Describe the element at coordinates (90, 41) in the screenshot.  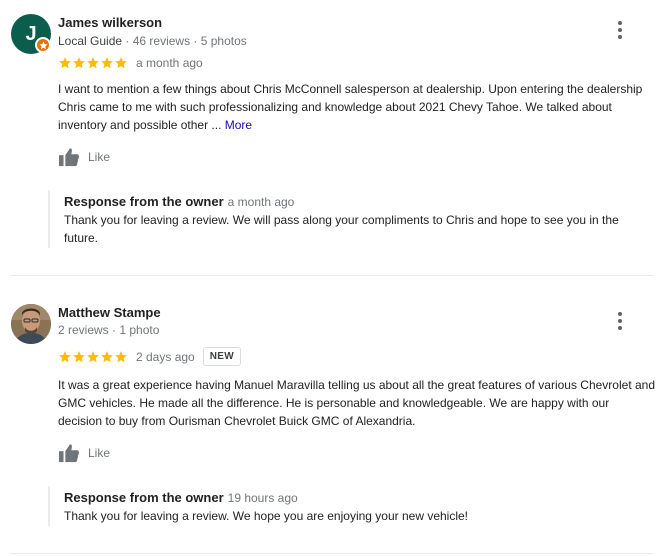
I see `local-guide-label: Local Guide` at that location.